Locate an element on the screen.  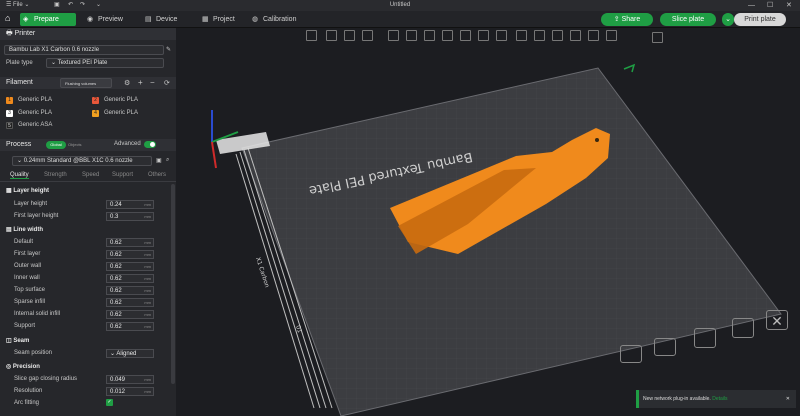
advanced-switch is located at coordinates (150, 144).